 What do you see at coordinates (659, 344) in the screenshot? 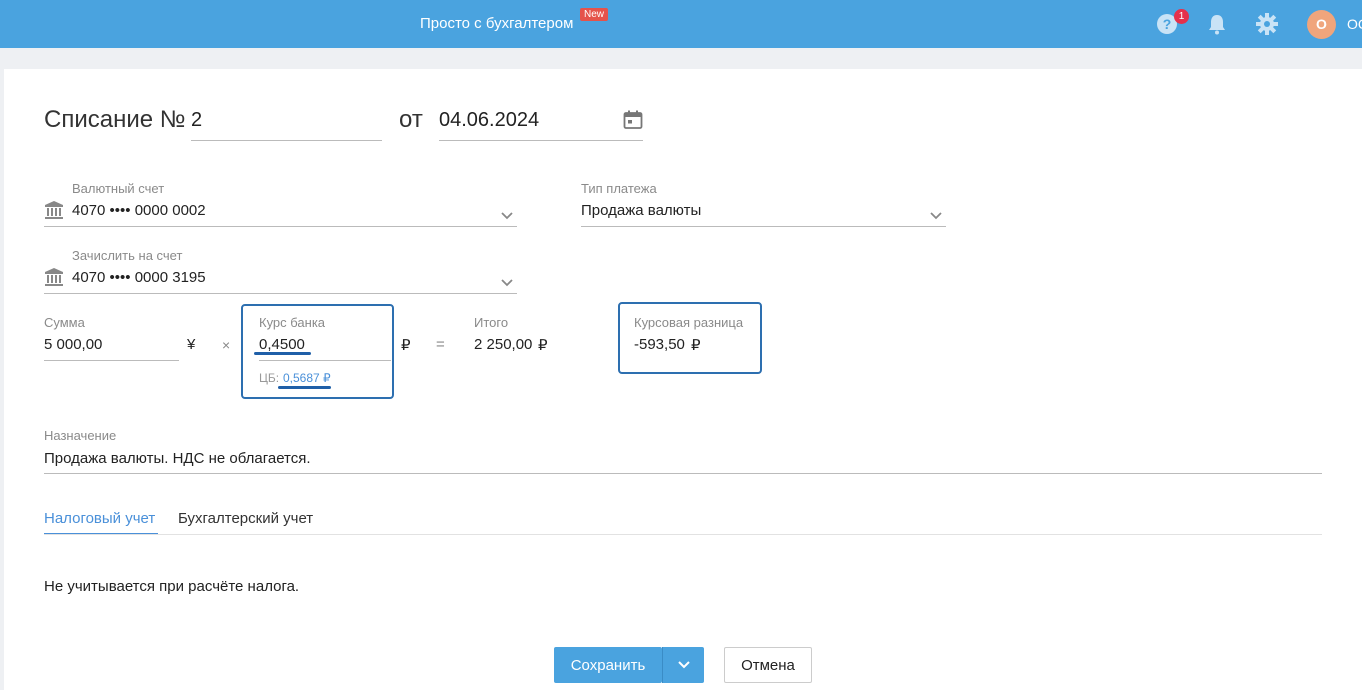
I see `exchange-difference-value: -593,50` at bounding box center [659, 344].